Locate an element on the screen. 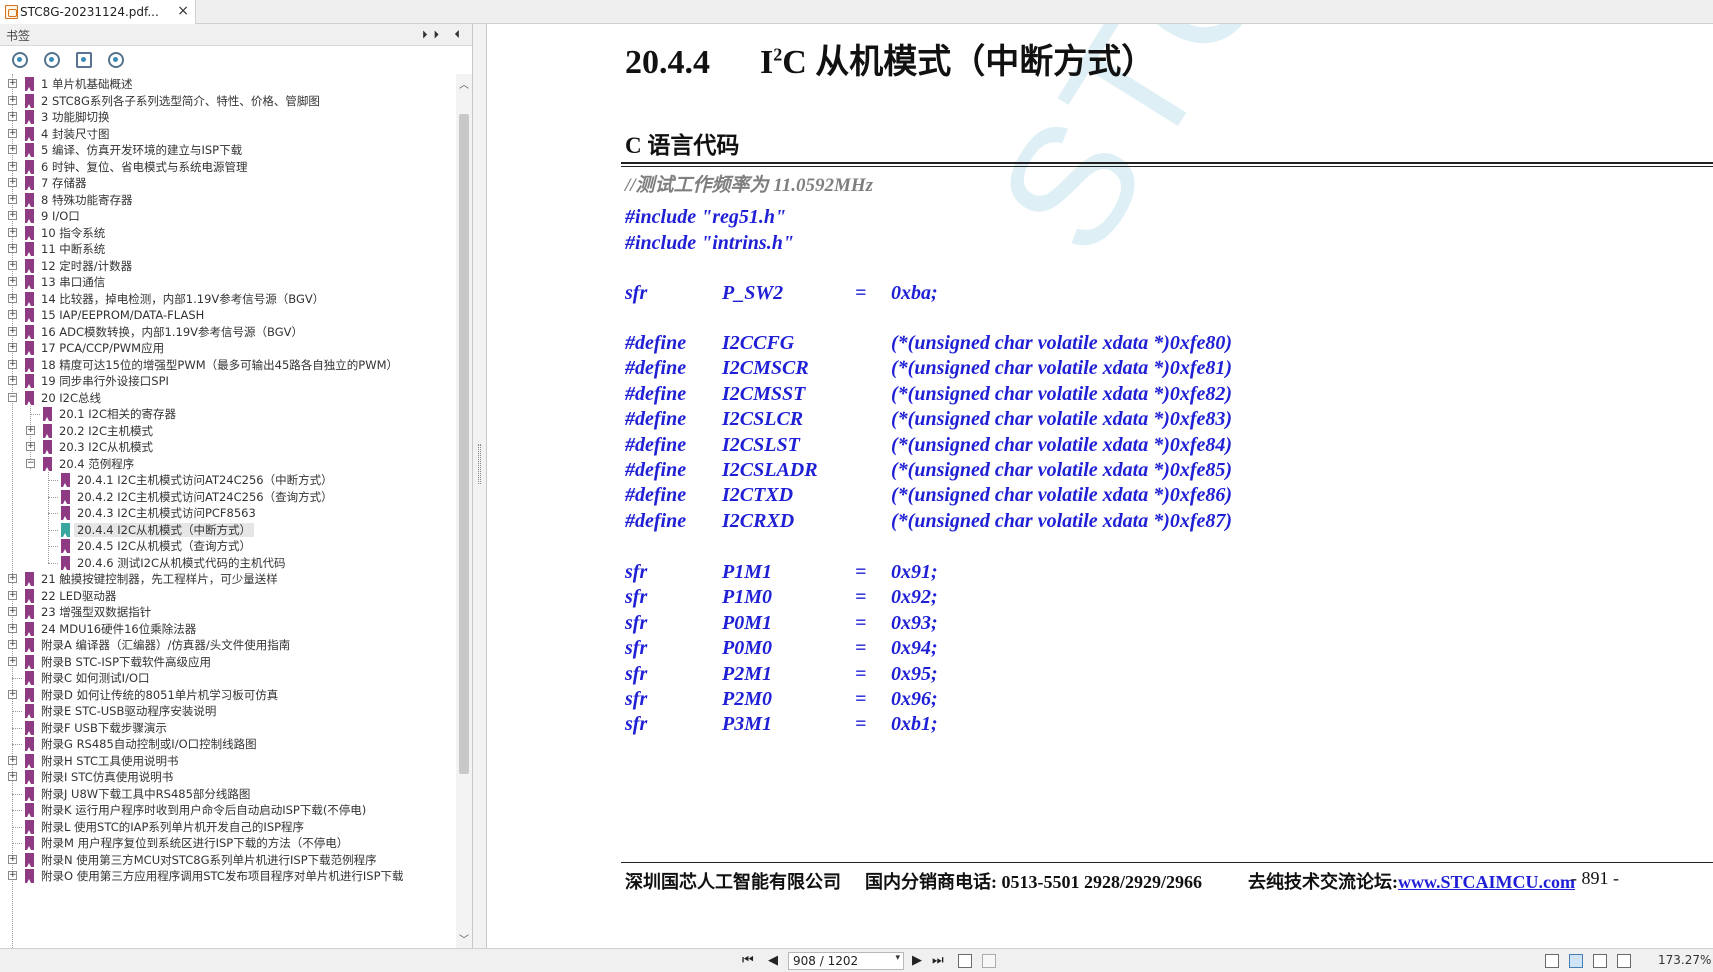 Image resolution: width=1713 pixels, height=972 pixels. bookmark-item: +24 MDU16硬件16位乘除法器 is located at coordinates (228, 629).